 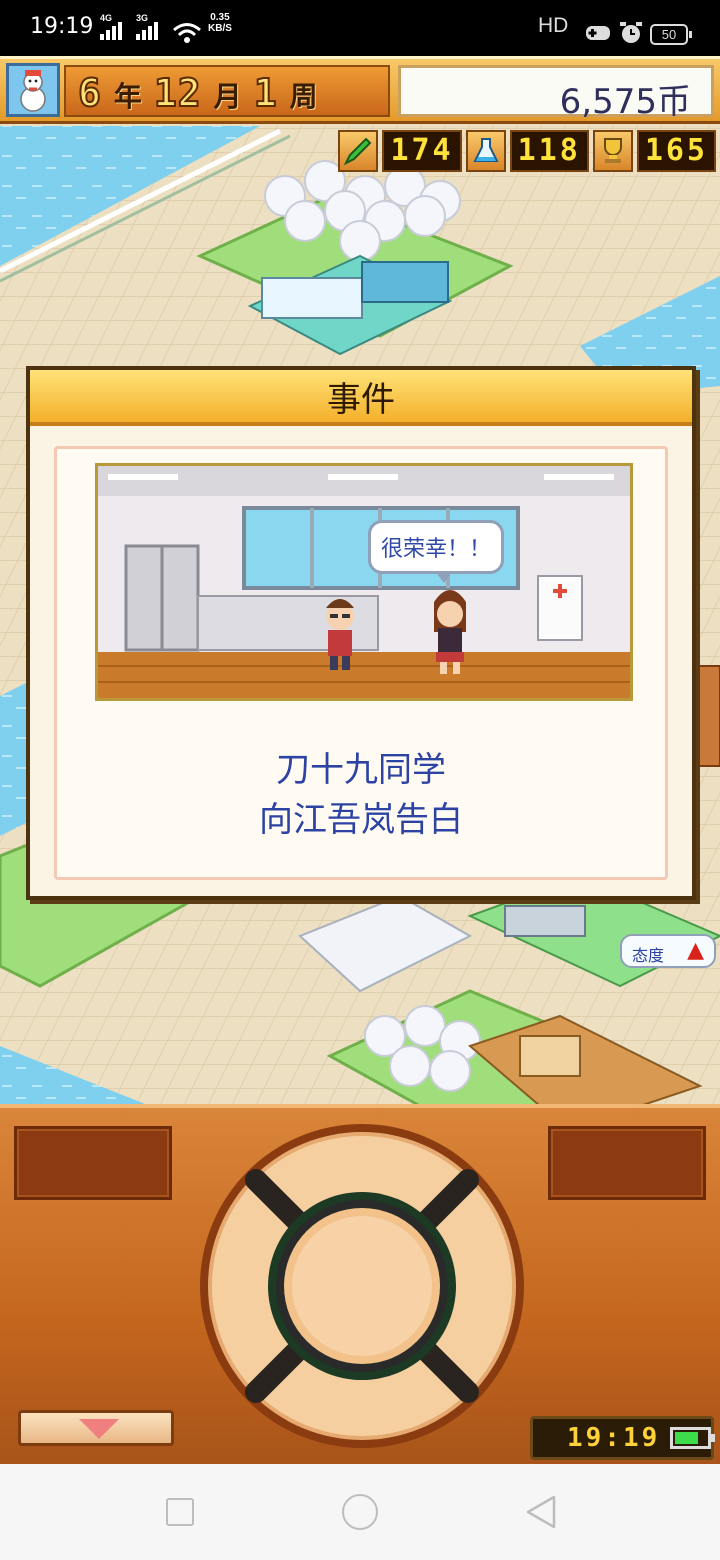 I want to click on stats-bar: 174 118 165, so click(x=527, y=151).